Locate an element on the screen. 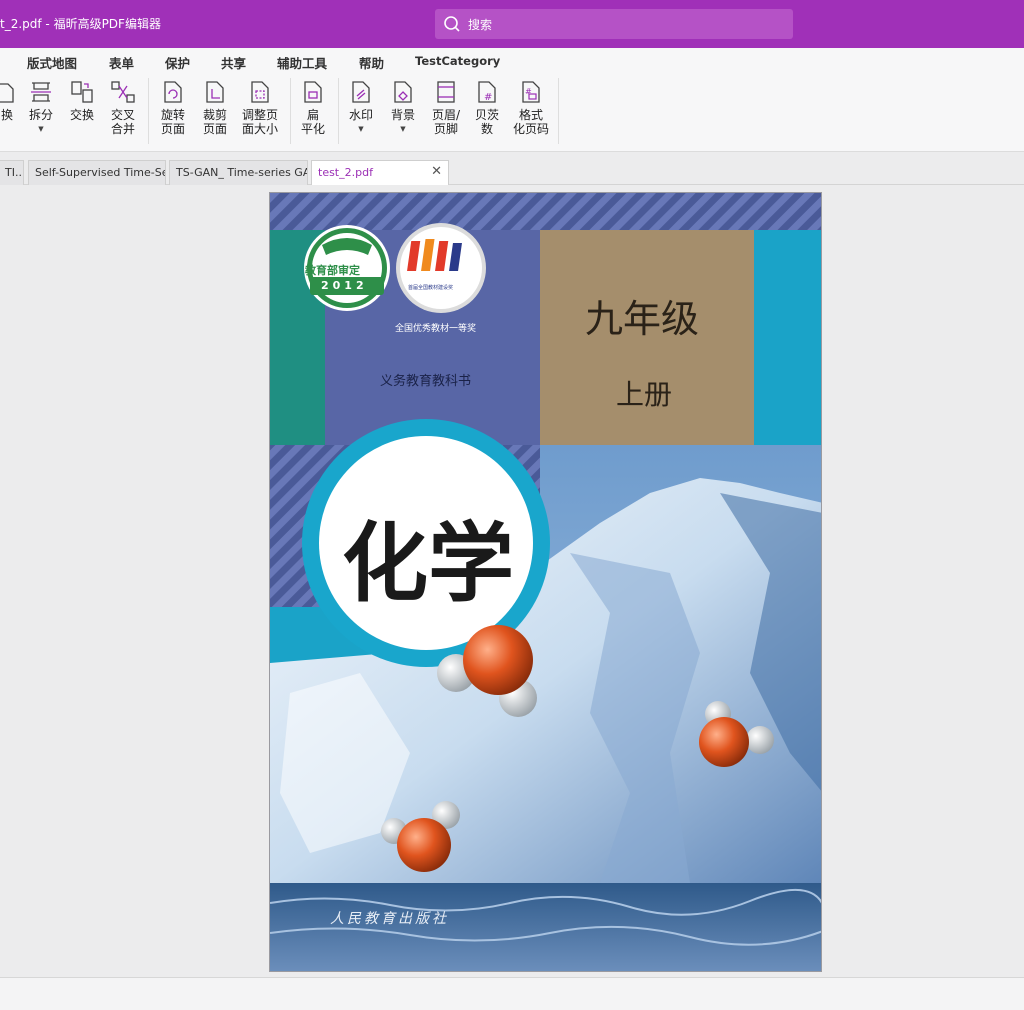 The image size is (1024, 1010). menu-share: 共享 is located at coordinates (233, 62).